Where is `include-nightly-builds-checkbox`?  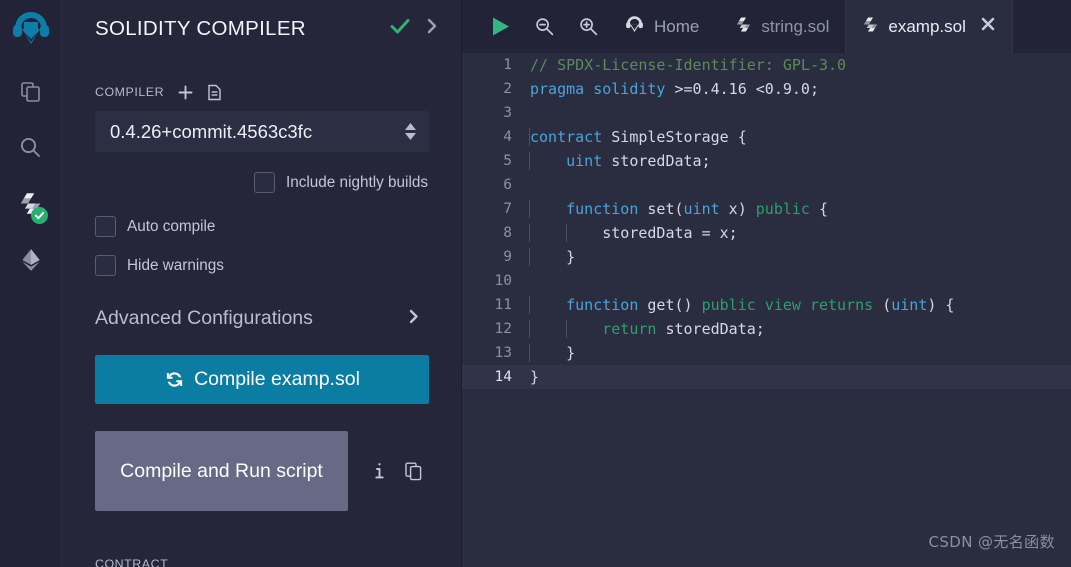 include-nightly-builds-checkbox is located at coordinates (264, 182).